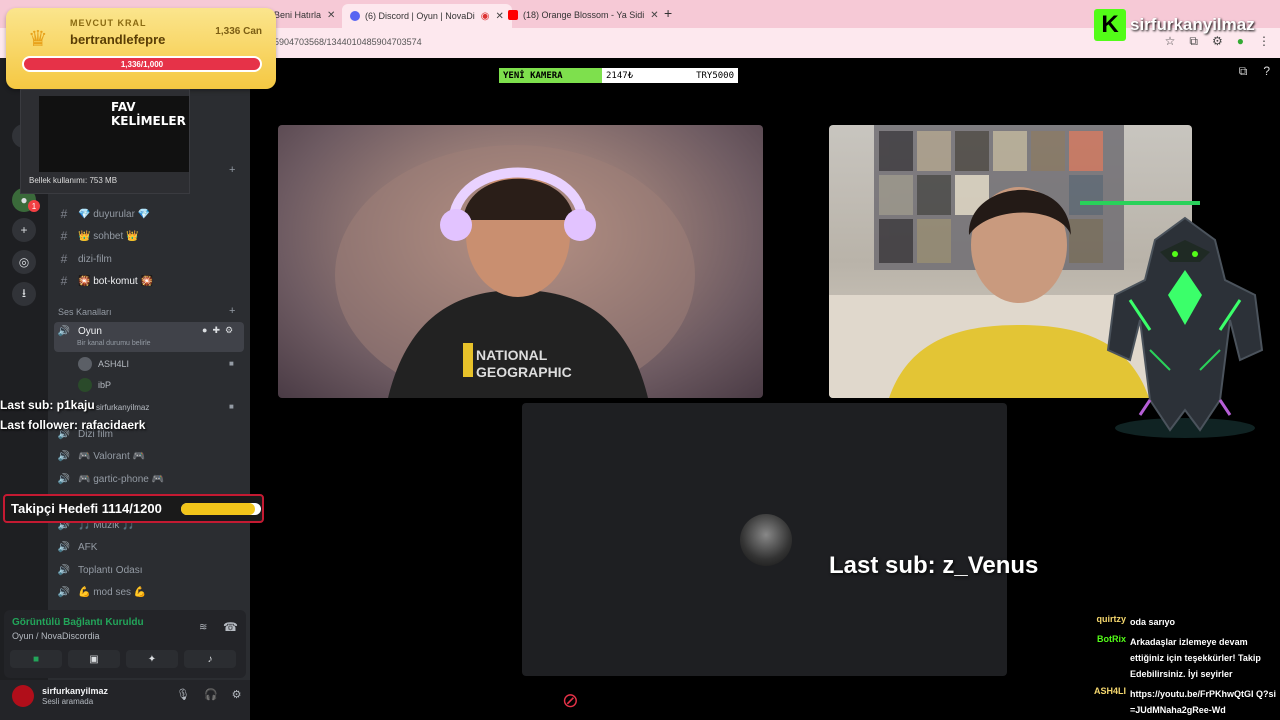 The height and width of the screenshot is (720, 1280). Describe the element at coordinates (36, 659) in the screenshot. I see `camera-button: ■` at that location.